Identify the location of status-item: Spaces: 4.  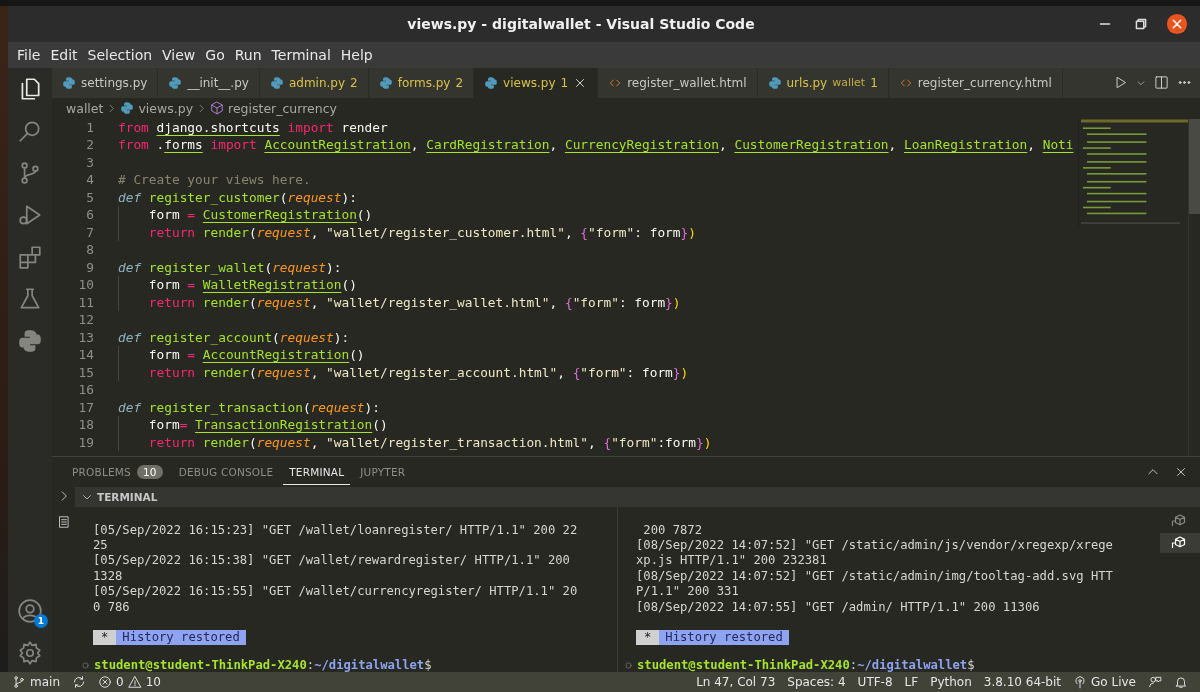
(816, 682).